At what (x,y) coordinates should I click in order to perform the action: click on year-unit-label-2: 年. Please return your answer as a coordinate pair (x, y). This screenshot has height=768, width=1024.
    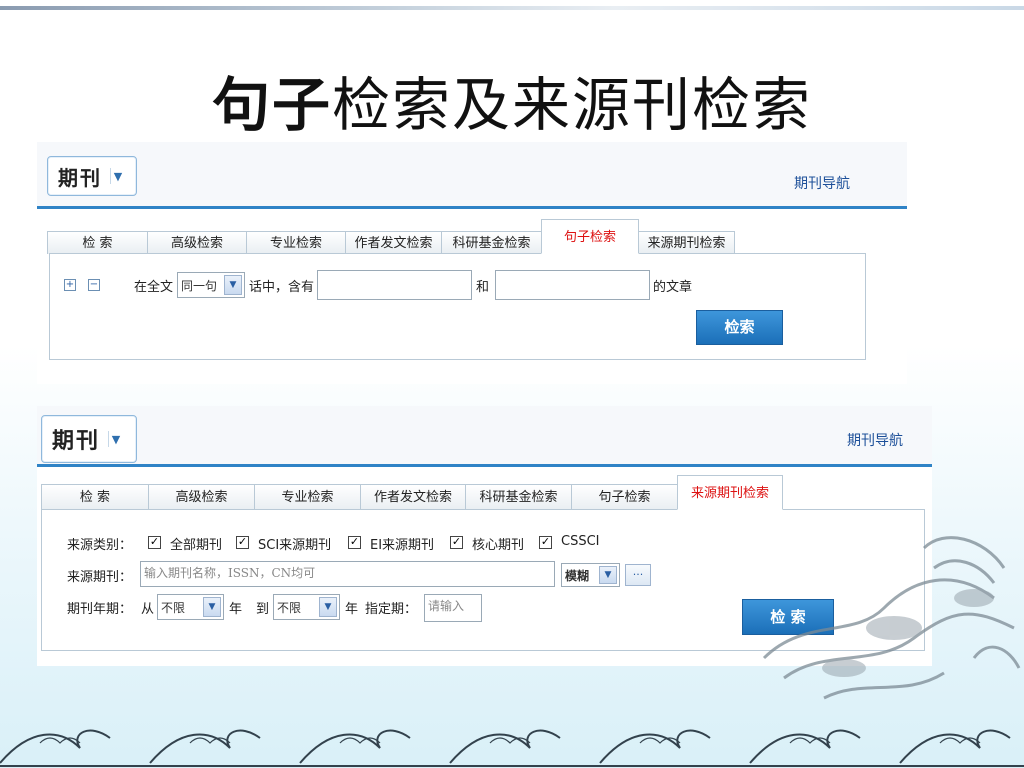
    Looking at the image, I should click on (352, 609).